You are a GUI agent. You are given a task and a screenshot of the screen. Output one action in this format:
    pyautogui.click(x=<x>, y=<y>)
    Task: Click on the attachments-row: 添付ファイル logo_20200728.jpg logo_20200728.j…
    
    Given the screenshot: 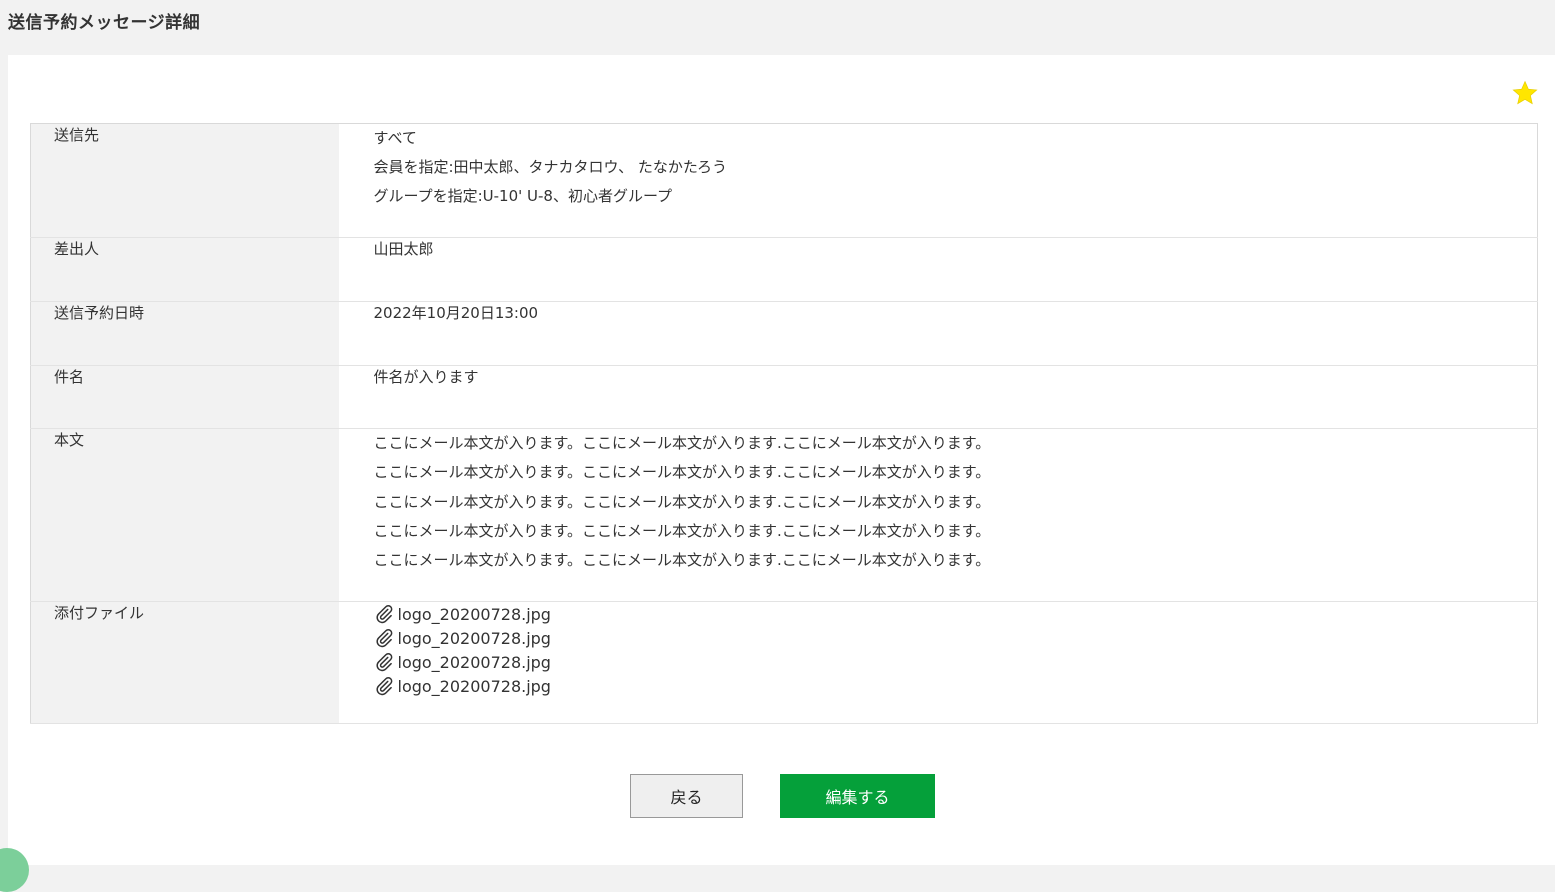 What is the action you would take?
    pyautogui.click(x=784, y=662)
    